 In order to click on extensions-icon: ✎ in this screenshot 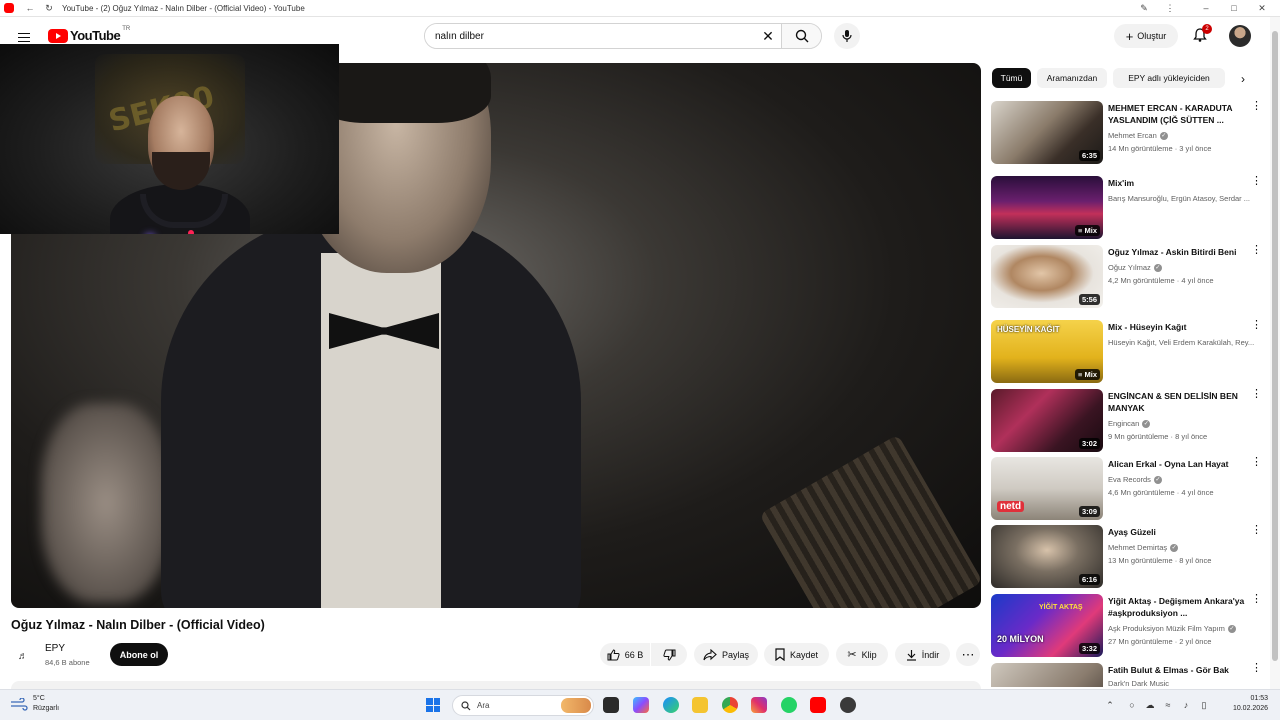, I will do `click(1144, 8)`.